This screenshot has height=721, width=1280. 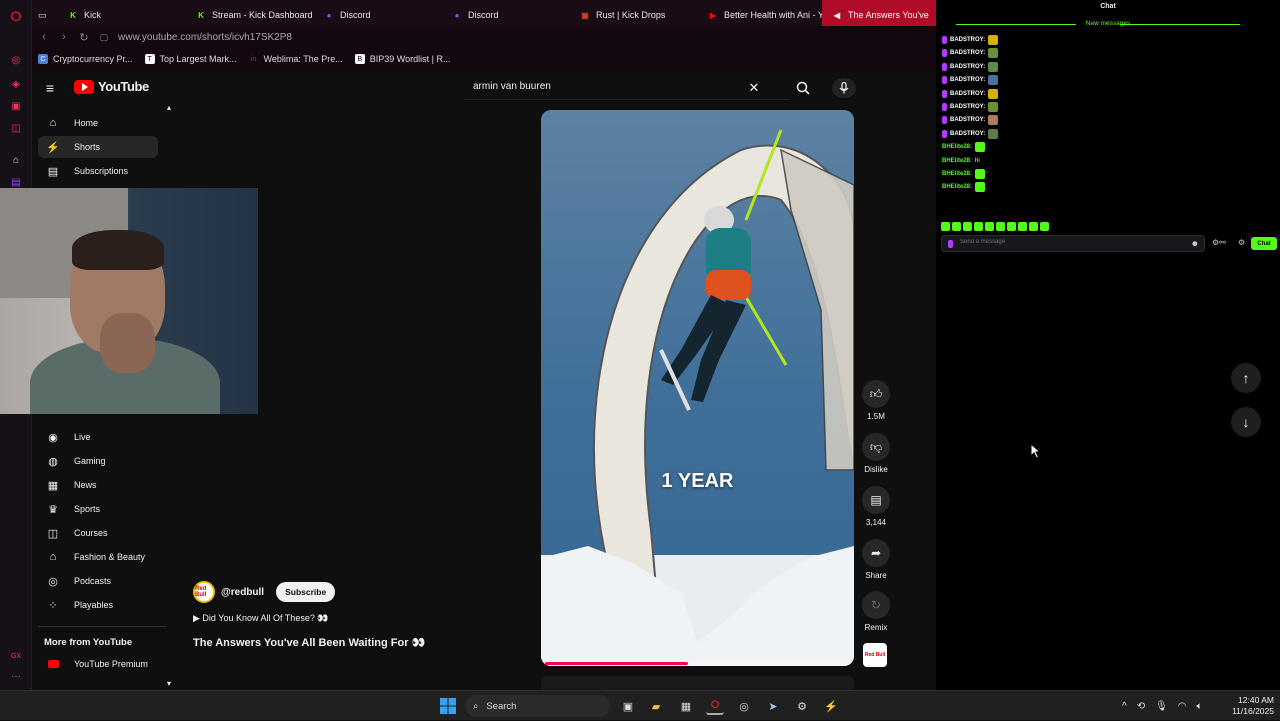 What do you see at coordinates (98, 605) in the screenshot?
I see `sidebar-item-playables: ⁘ Playables` at bounding box center [98, 605].